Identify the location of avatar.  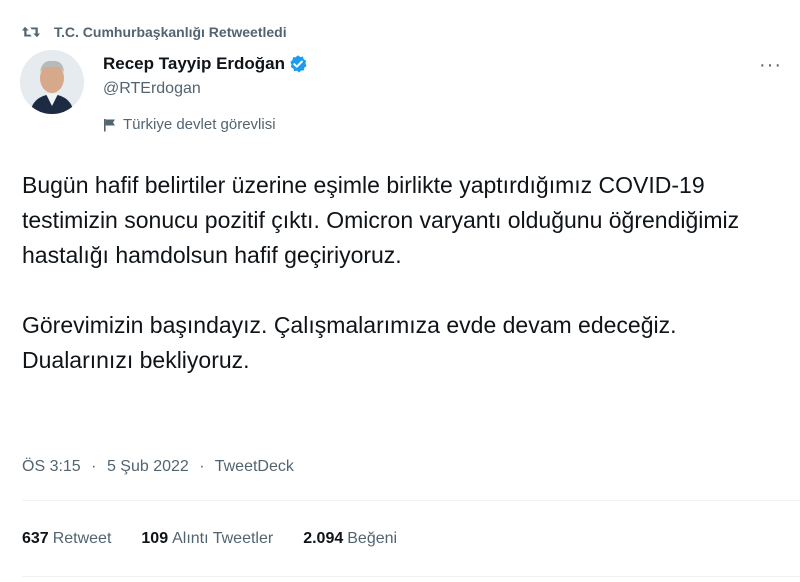
(52, 82).